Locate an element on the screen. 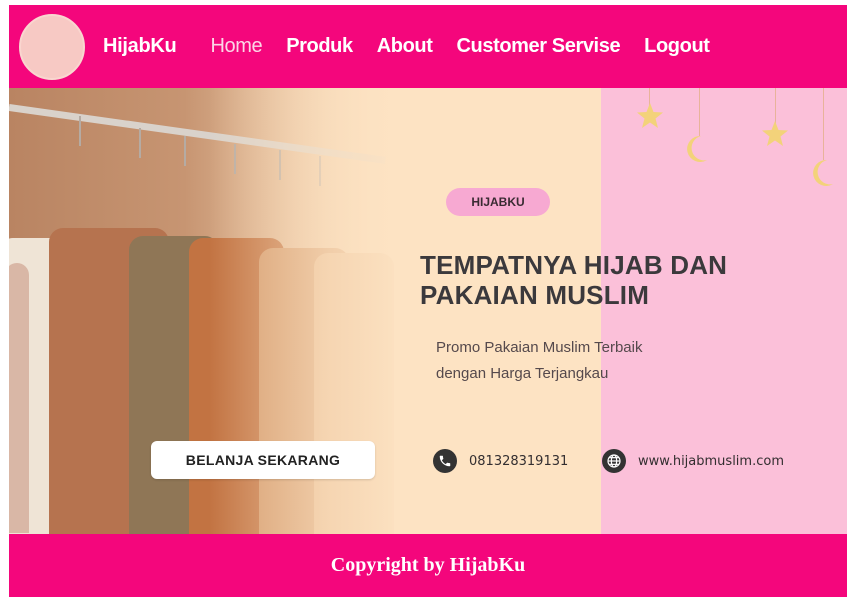 The height and width of the screenshot is (601, 853). garment is located at coordinates (19, 398).